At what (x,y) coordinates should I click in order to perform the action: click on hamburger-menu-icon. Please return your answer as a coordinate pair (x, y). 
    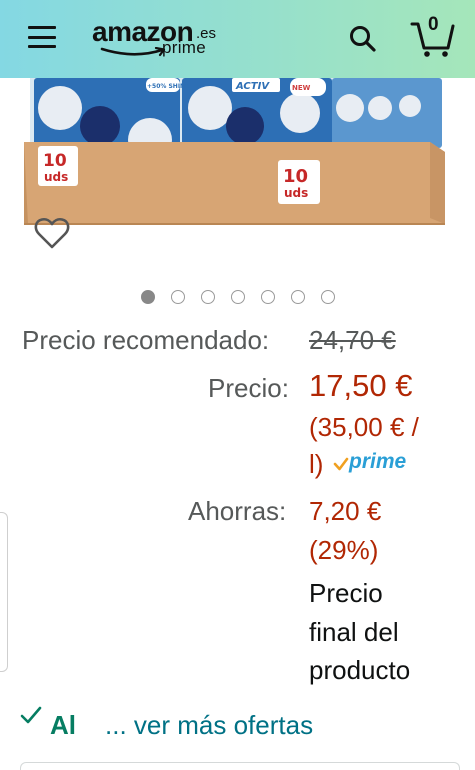
    Looking at the image, I should click on (42, 37).